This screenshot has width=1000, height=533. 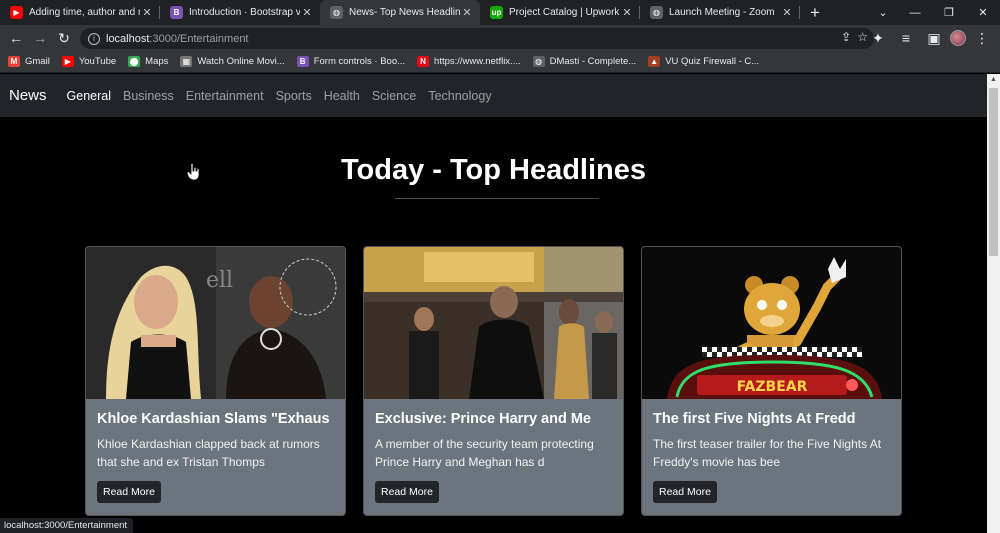 What do you see at coordinates (993, 172) in the screenshot?
I see `scrollbar-thumb` at bounding box center [993, 172].